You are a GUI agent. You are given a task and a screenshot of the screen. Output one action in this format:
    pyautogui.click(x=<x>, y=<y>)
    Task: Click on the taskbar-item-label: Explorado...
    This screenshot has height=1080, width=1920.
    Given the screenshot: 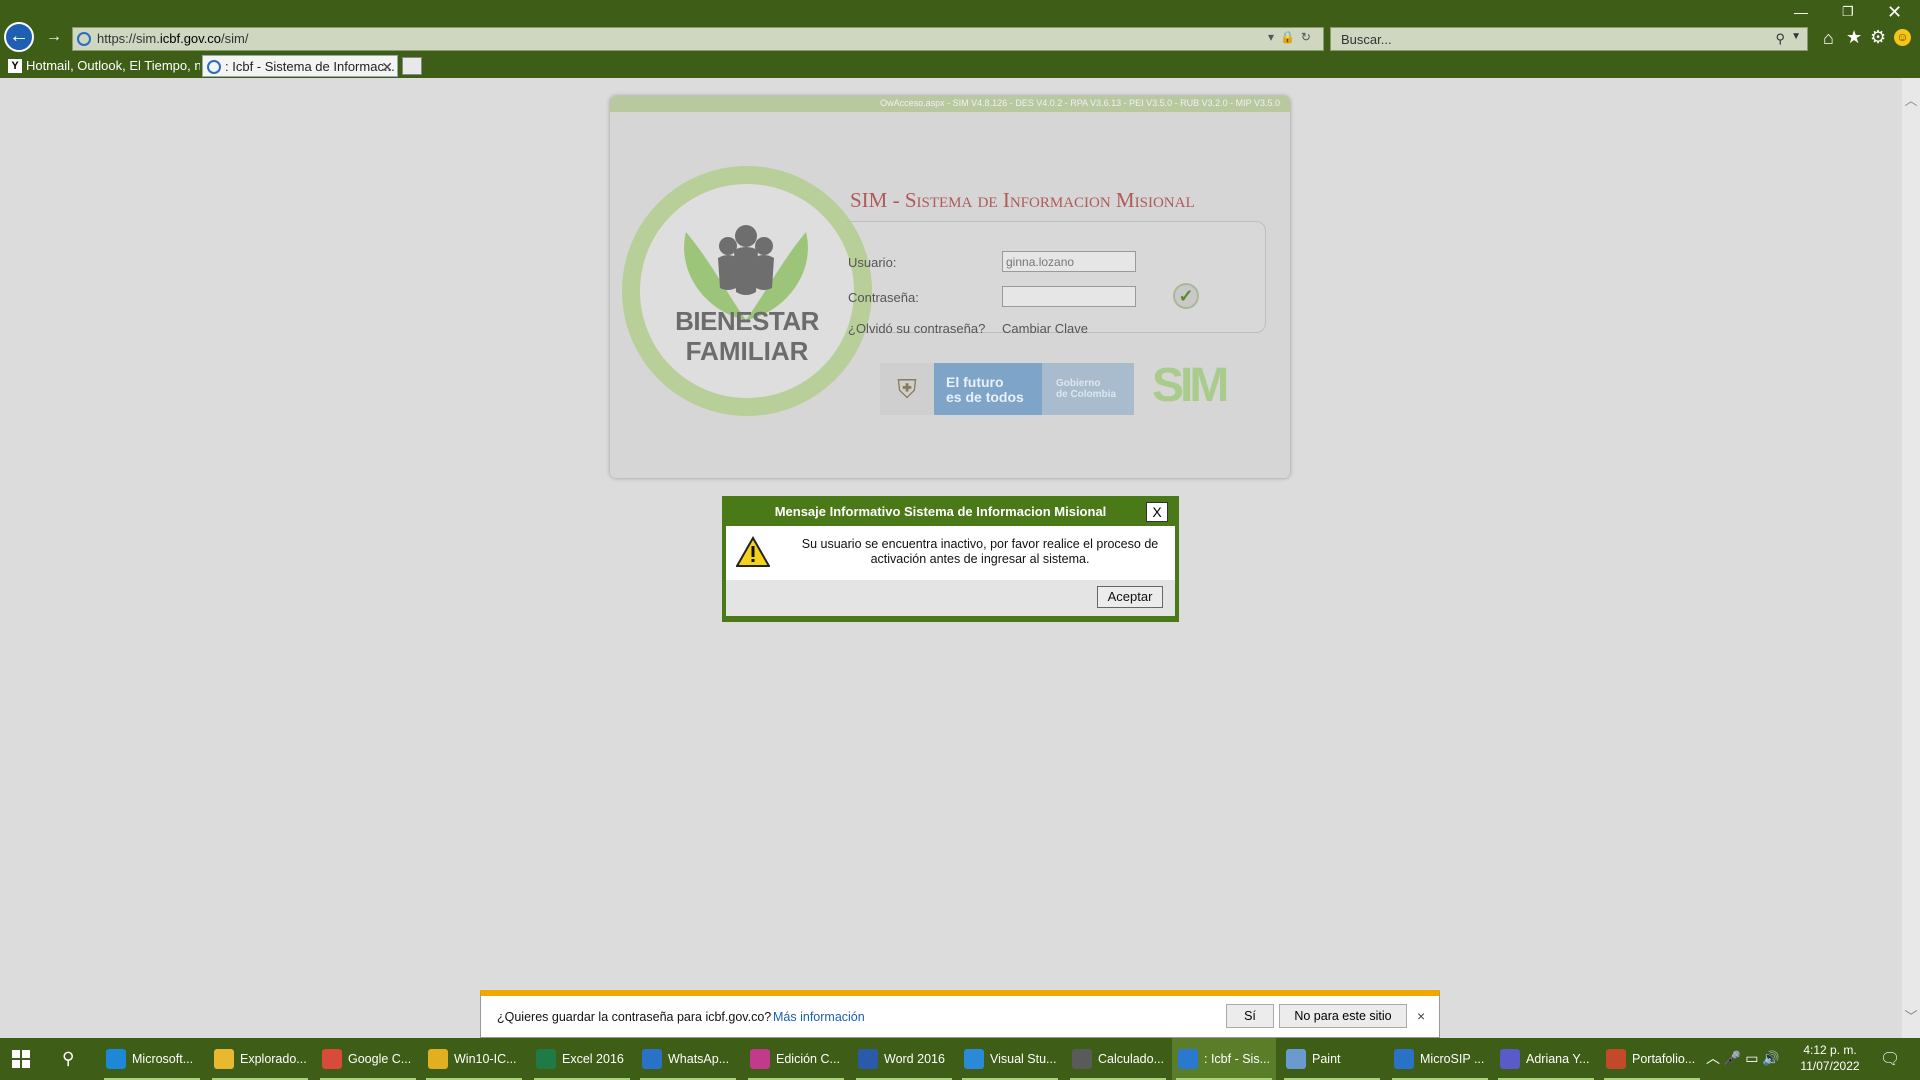 What is the action you would take?
    pyautogui.click(x=273, y=1059)
    